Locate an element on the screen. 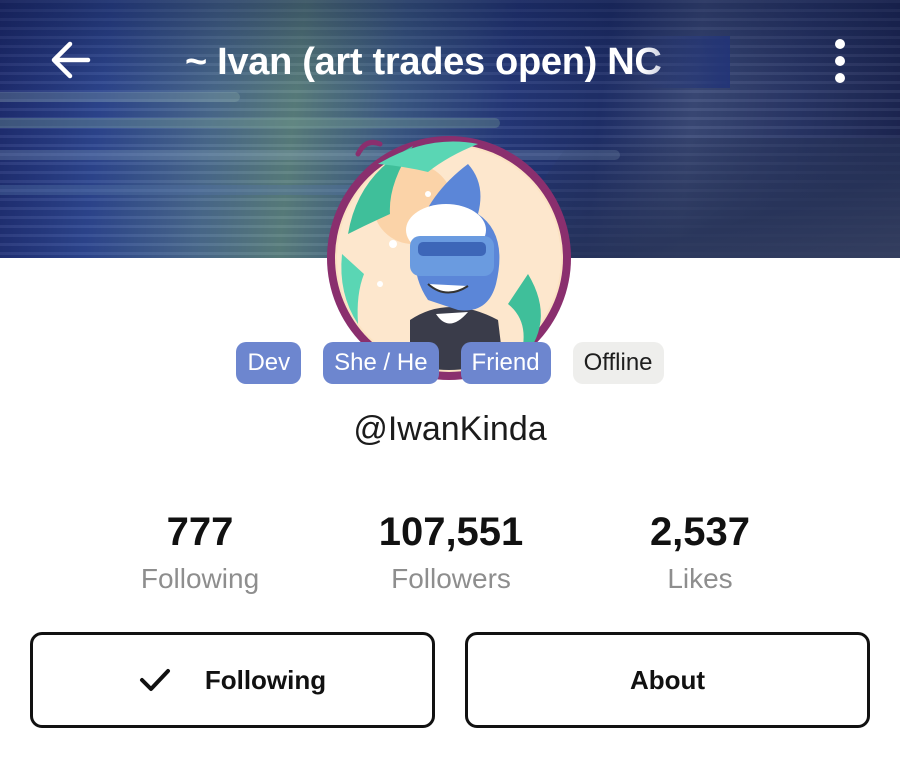 This screenshot has height=767, width=900. about-button: About is located at coordinates (667, 680).